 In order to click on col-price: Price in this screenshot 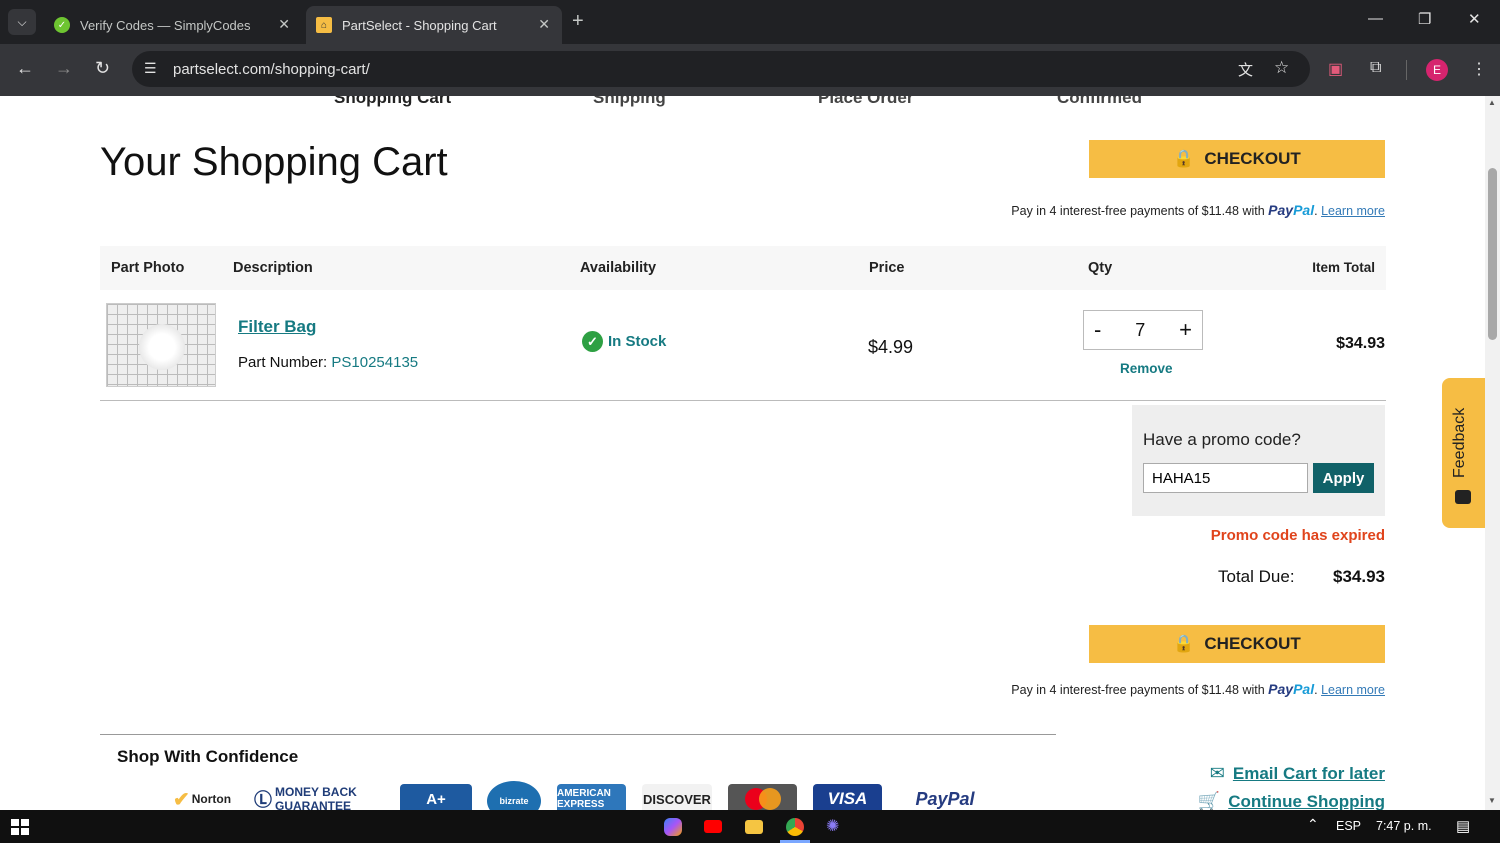, I will do `click(887, 268)`.